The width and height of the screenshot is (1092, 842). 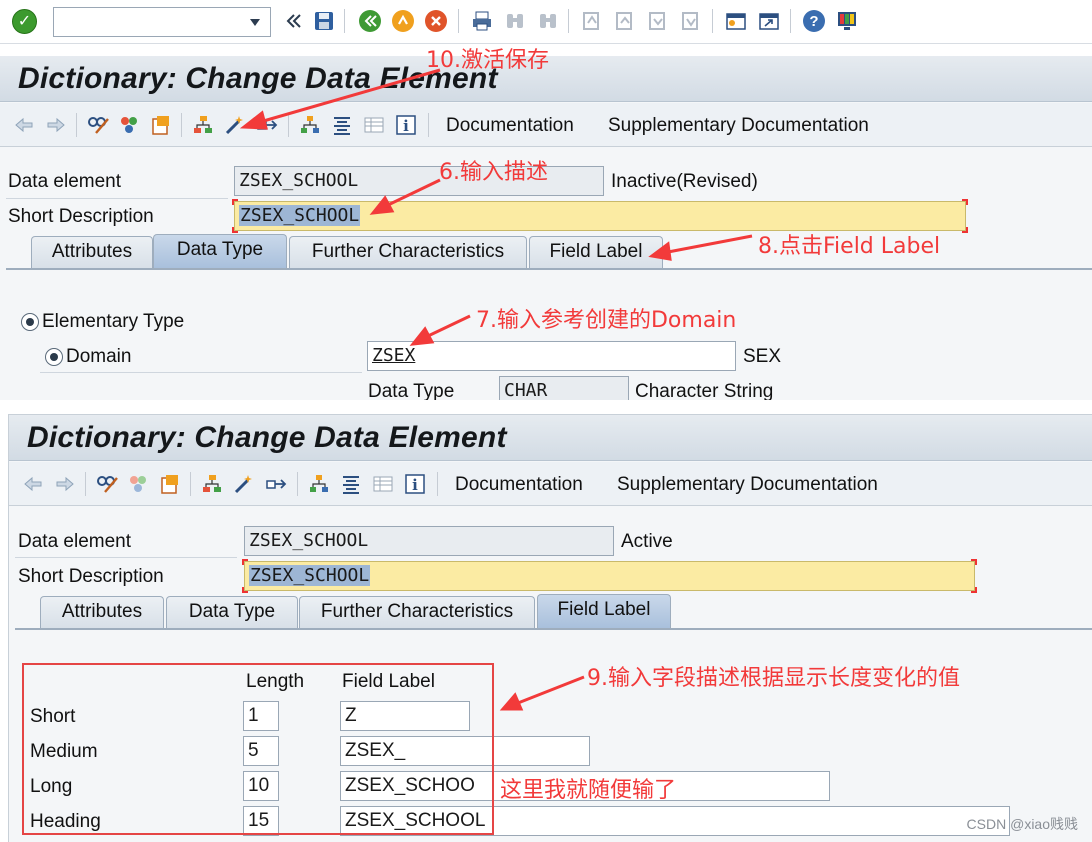 What do you see at coordinates (773, 678) in the screenshot?
I see `annotation-enter-field-labels: 9.输入字段描述根据显示长度变化的值` at bounding box center [773, 678].